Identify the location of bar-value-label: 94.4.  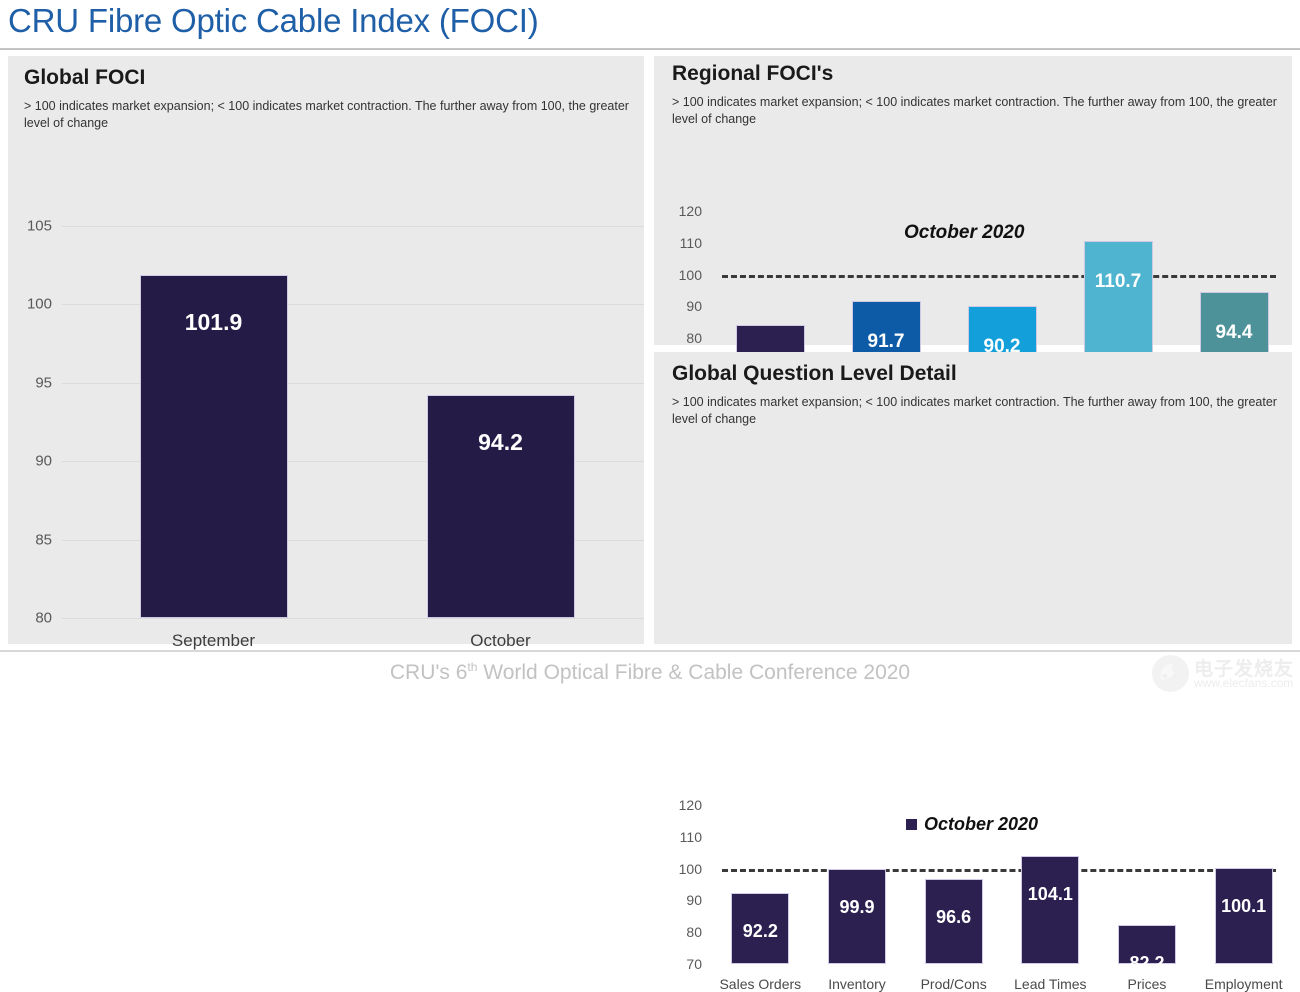
(1234, 333).